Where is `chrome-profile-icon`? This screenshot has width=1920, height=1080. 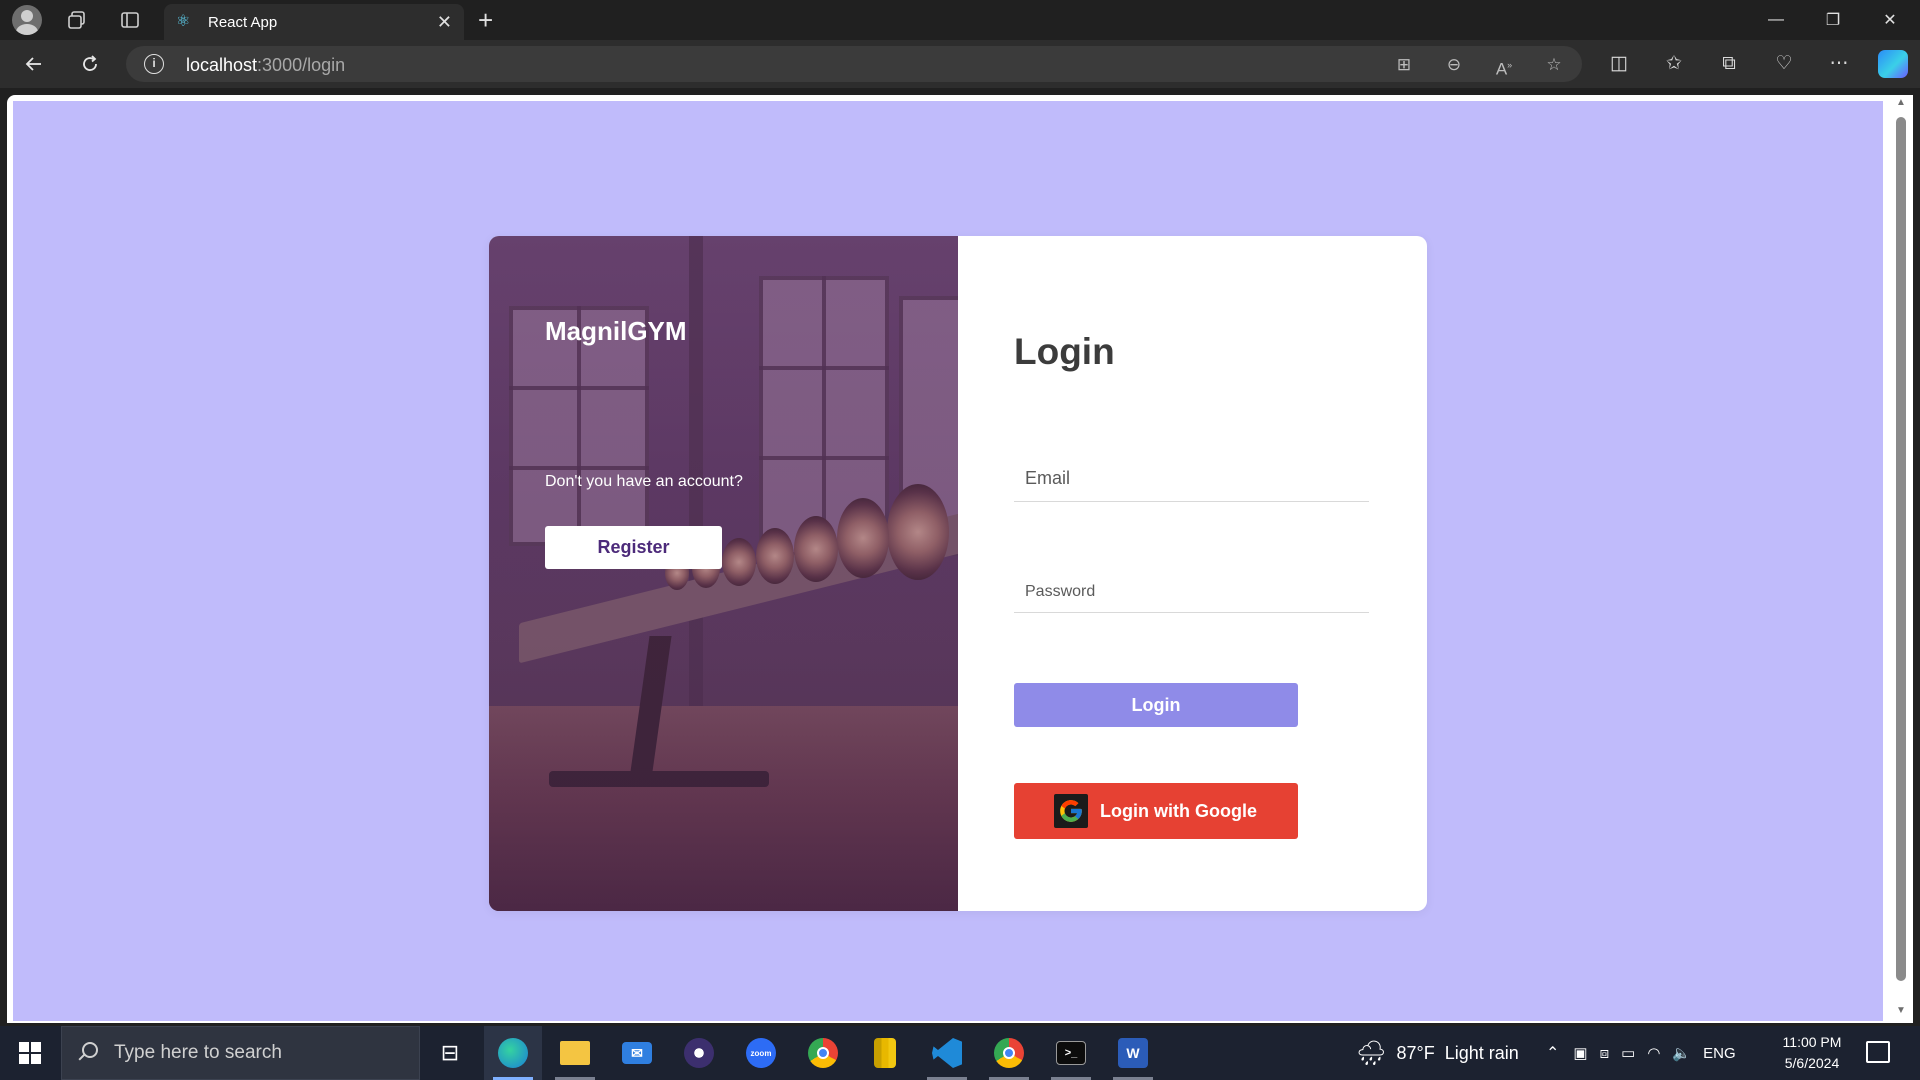
chrome-profile-icon is located at coordinates (1009, 1053).